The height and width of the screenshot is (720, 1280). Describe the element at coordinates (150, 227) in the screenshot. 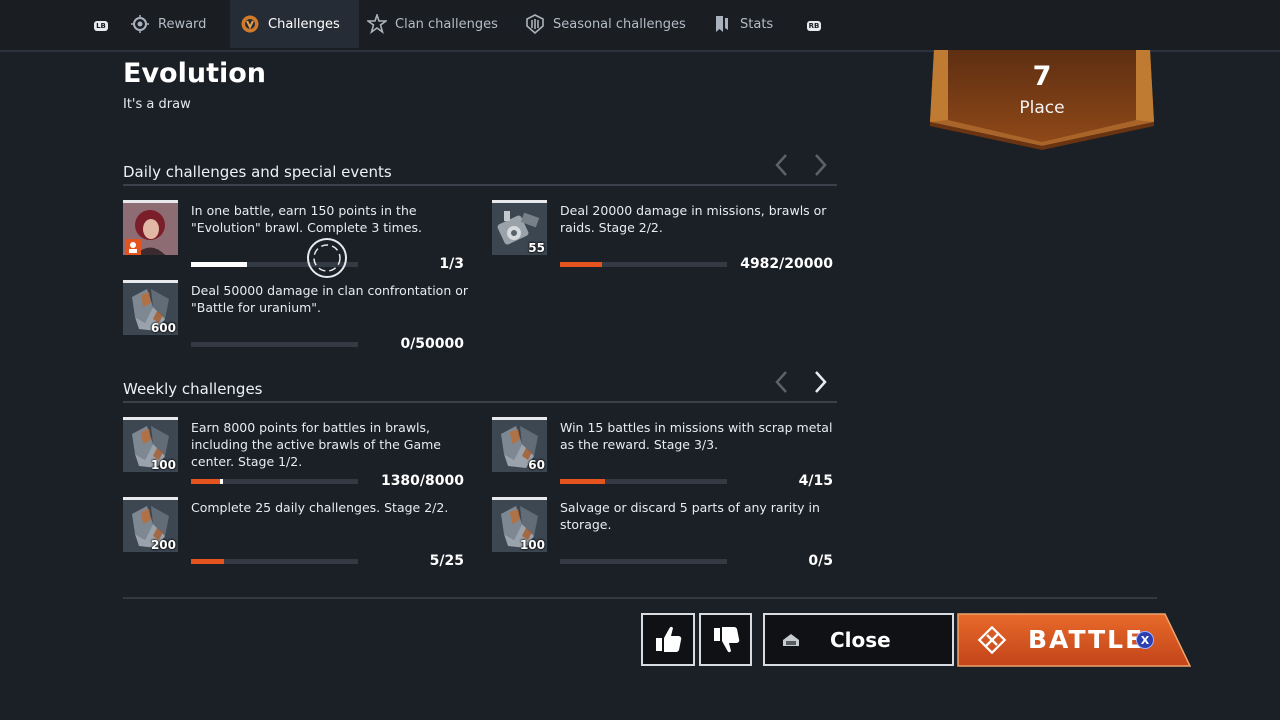

I see `character-portrait-icon` at that location.